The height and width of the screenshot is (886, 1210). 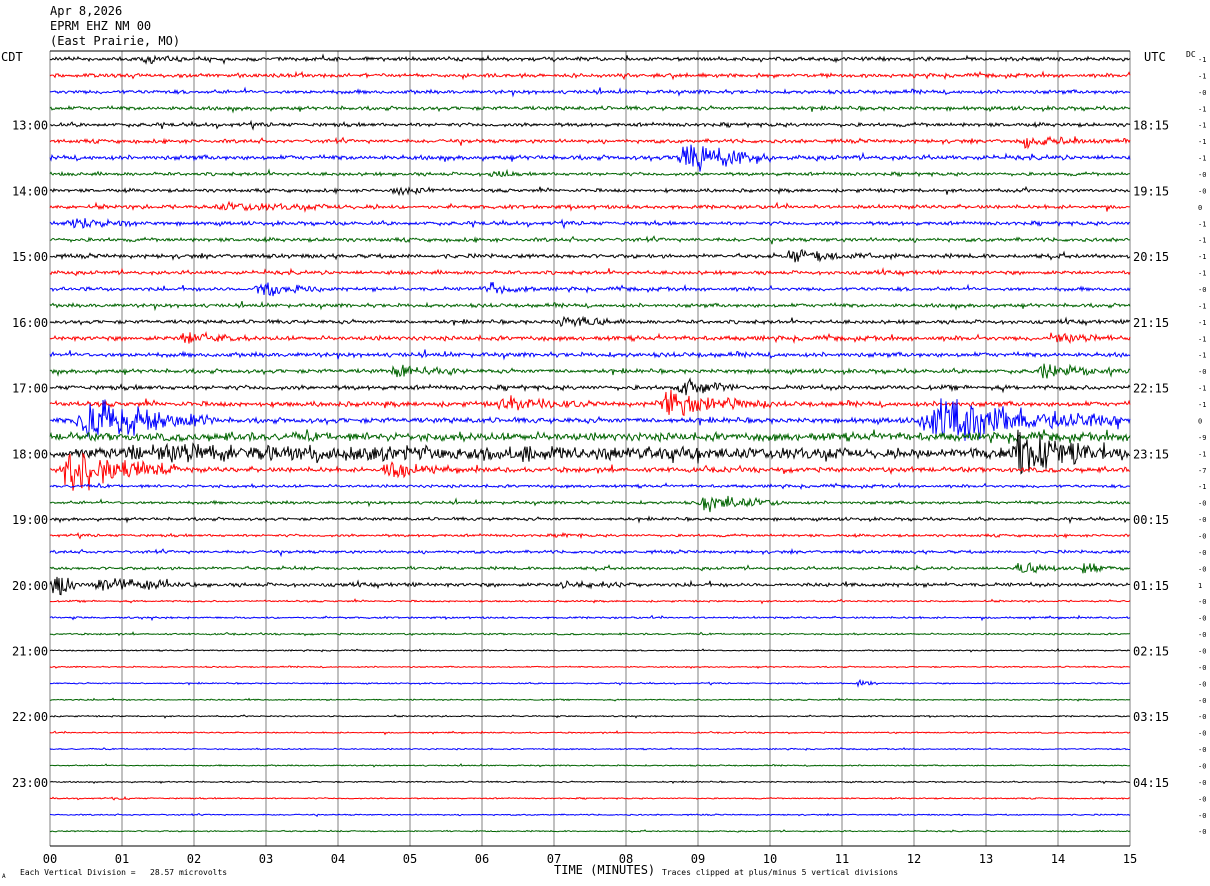 What do you see at coordinates (1202, 520) in the screenshot?
I see `dc-offset-28: -0` at bounding box center [1202, 520].